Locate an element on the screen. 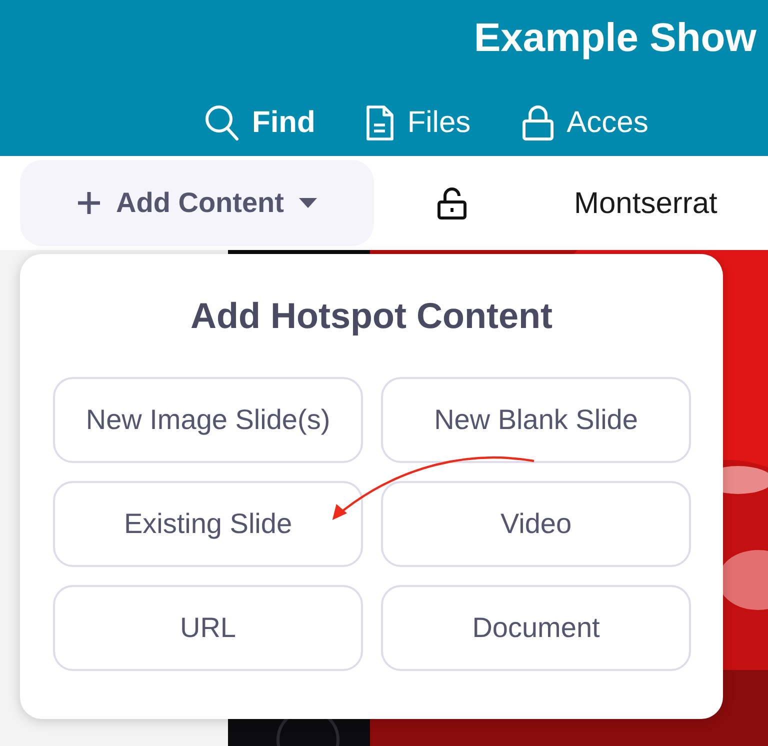 This screenshot has height=746, width=768. file-icon is located at coordinates (380, 123).